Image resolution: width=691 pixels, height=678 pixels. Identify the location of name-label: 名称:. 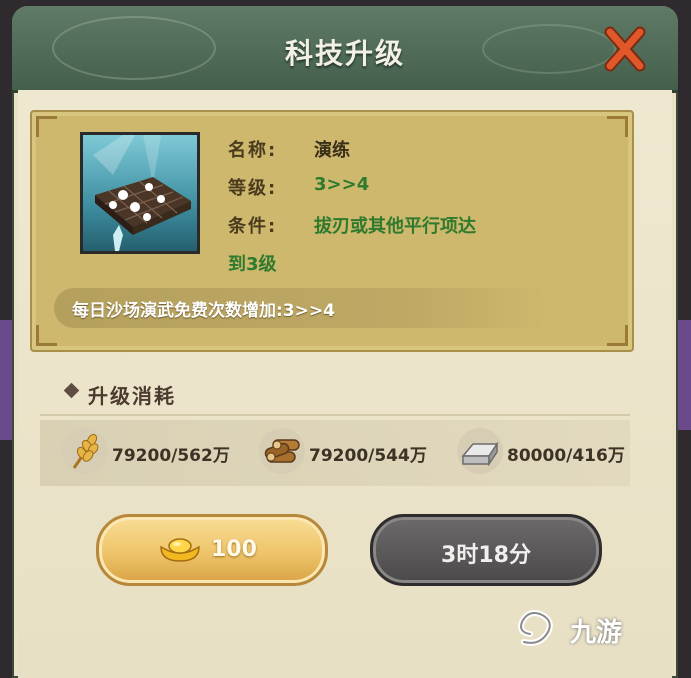
(253, 150).